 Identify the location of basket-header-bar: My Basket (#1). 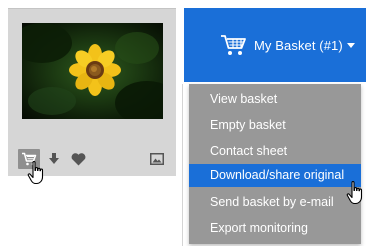
(275, 45).